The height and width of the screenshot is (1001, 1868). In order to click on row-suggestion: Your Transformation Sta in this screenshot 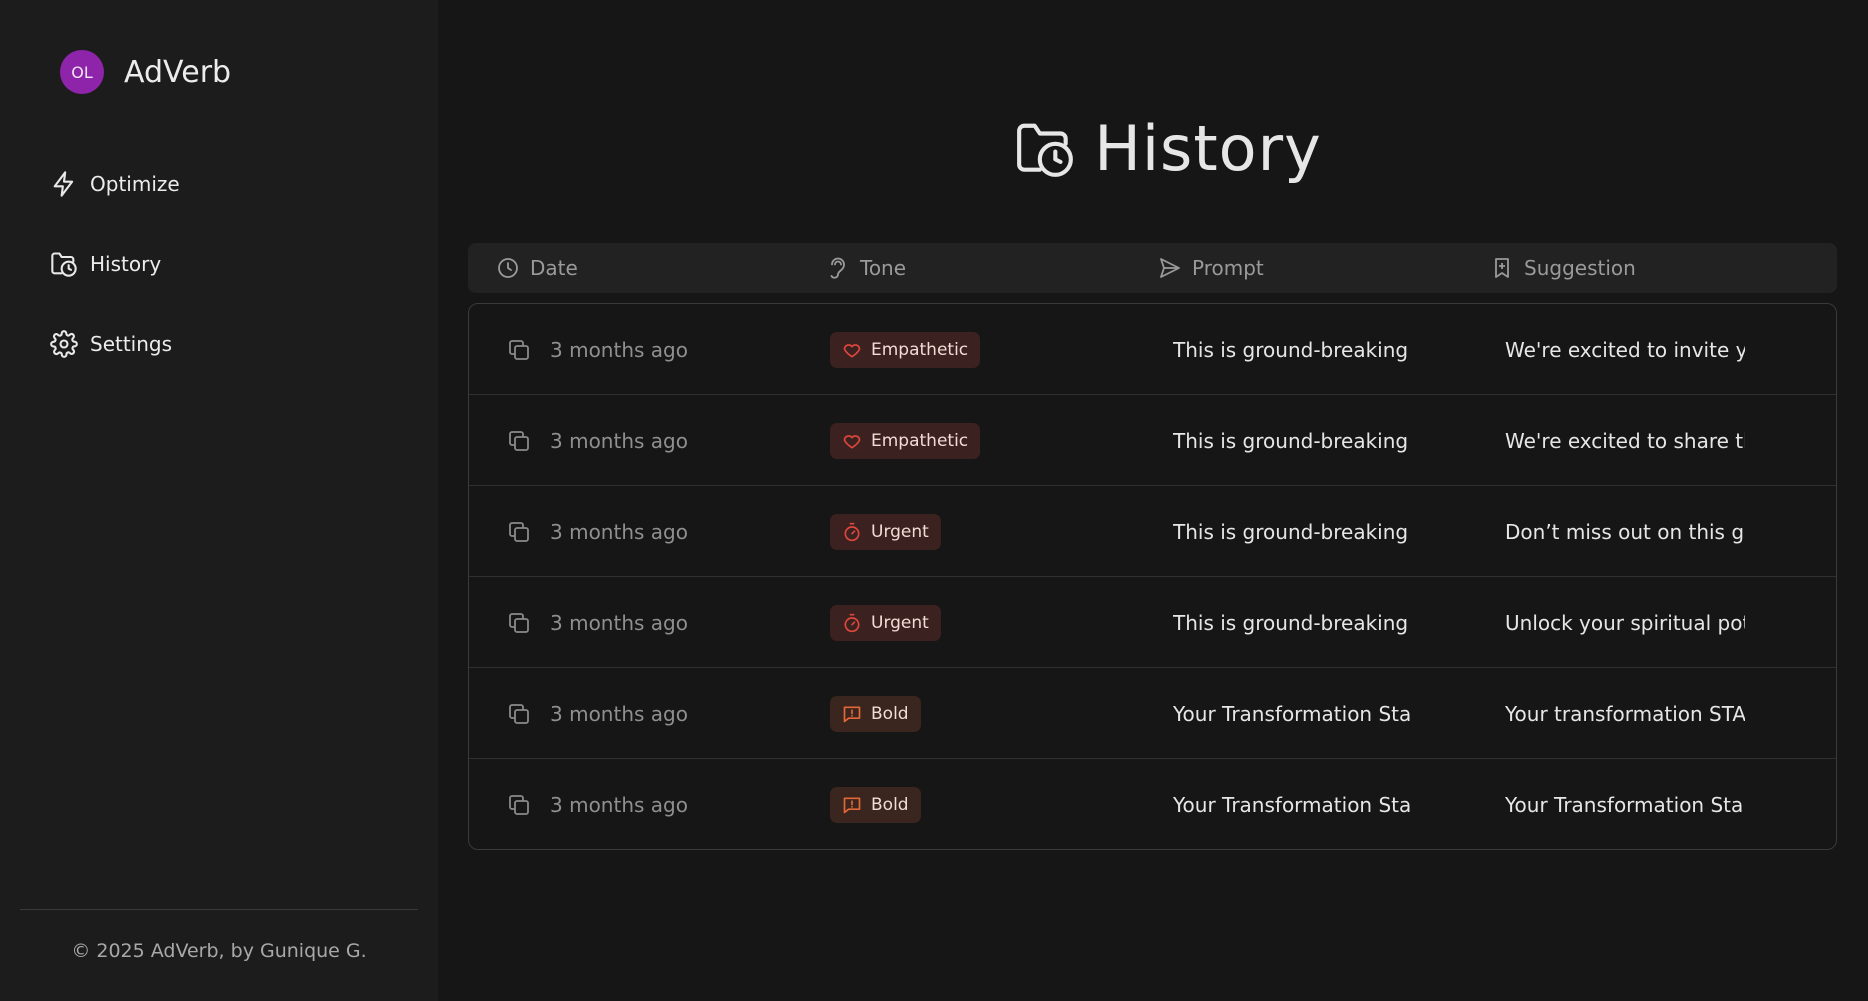, I will do `click(1625, 804)`.